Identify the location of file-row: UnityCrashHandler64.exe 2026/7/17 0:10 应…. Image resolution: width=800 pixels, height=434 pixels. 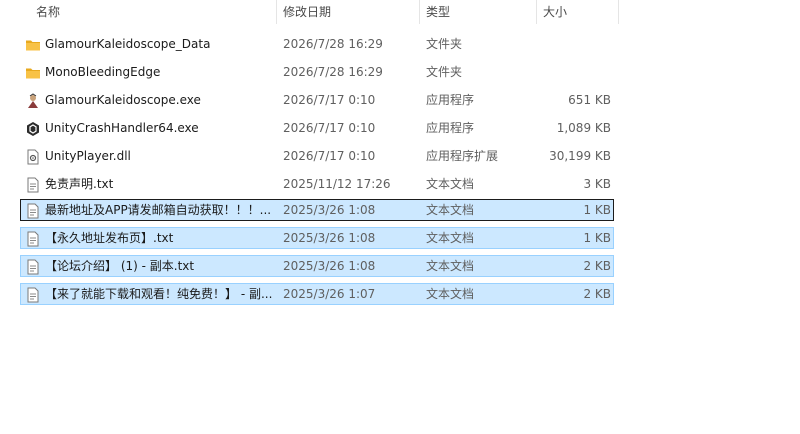
(317, 128).